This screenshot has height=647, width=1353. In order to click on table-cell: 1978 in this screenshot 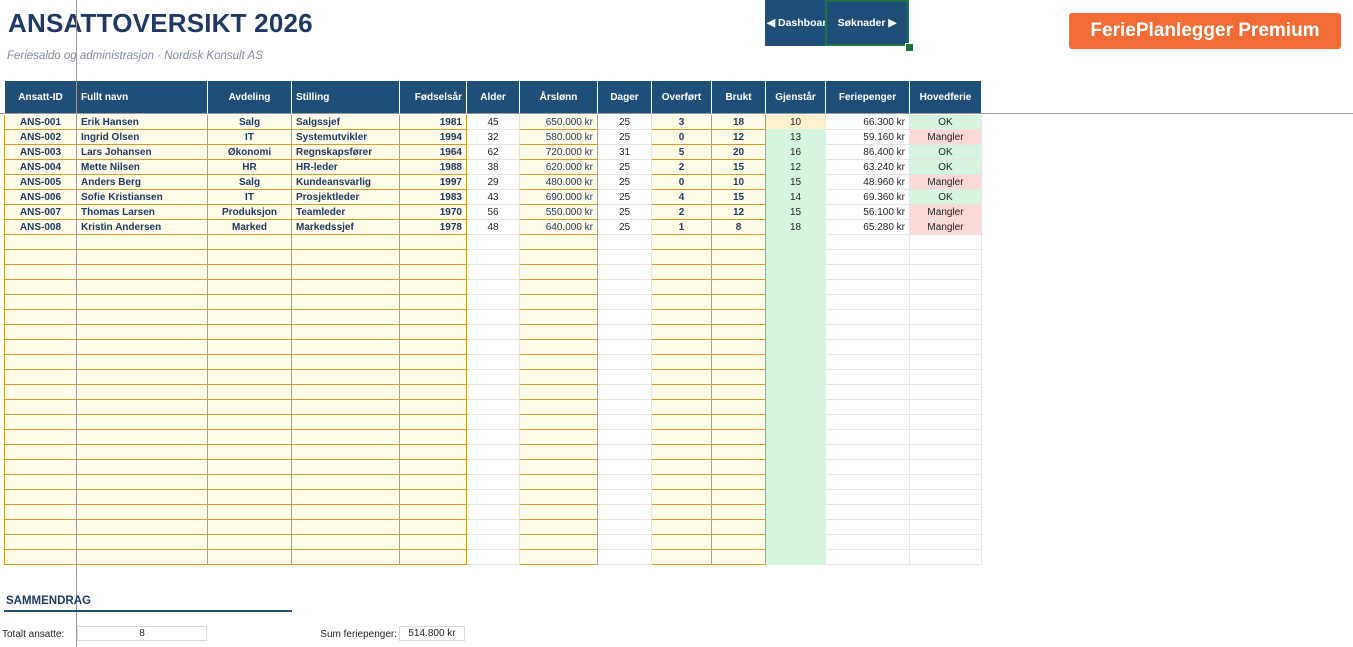, I will do `click(433, 227)`.